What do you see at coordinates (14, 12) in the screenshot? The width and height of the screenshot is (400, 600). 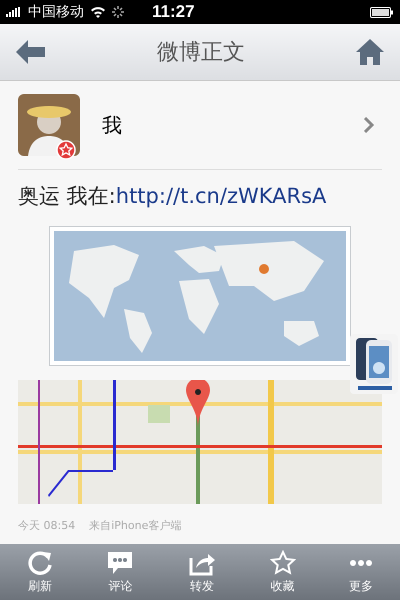 I see `signal-icon` at bounding box center [14, 12].